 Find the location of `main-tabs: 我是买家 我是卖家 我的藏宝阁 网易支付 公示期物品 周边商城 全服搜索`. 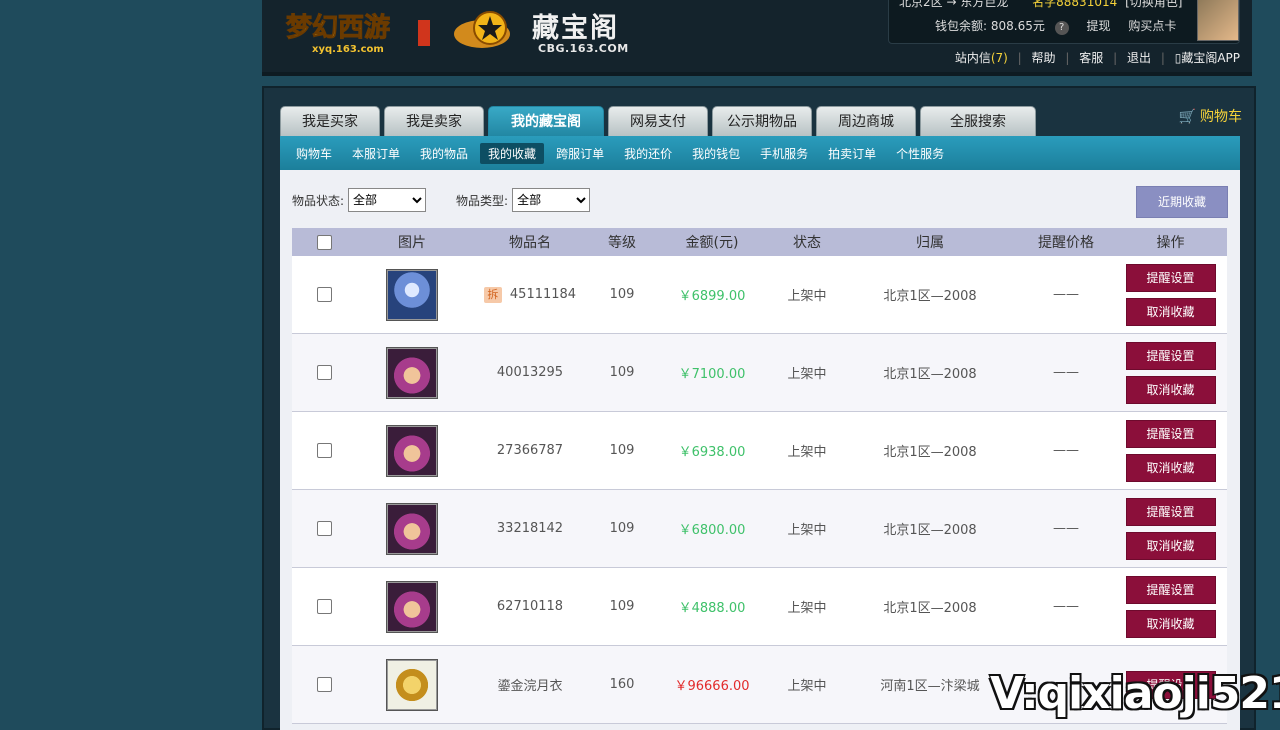

main-tabs: 我是买家 我是卖家 我的藏宝阁 网易支付 公示期物品 周边商城 全服搜索 is located at coordinates (658, 121).